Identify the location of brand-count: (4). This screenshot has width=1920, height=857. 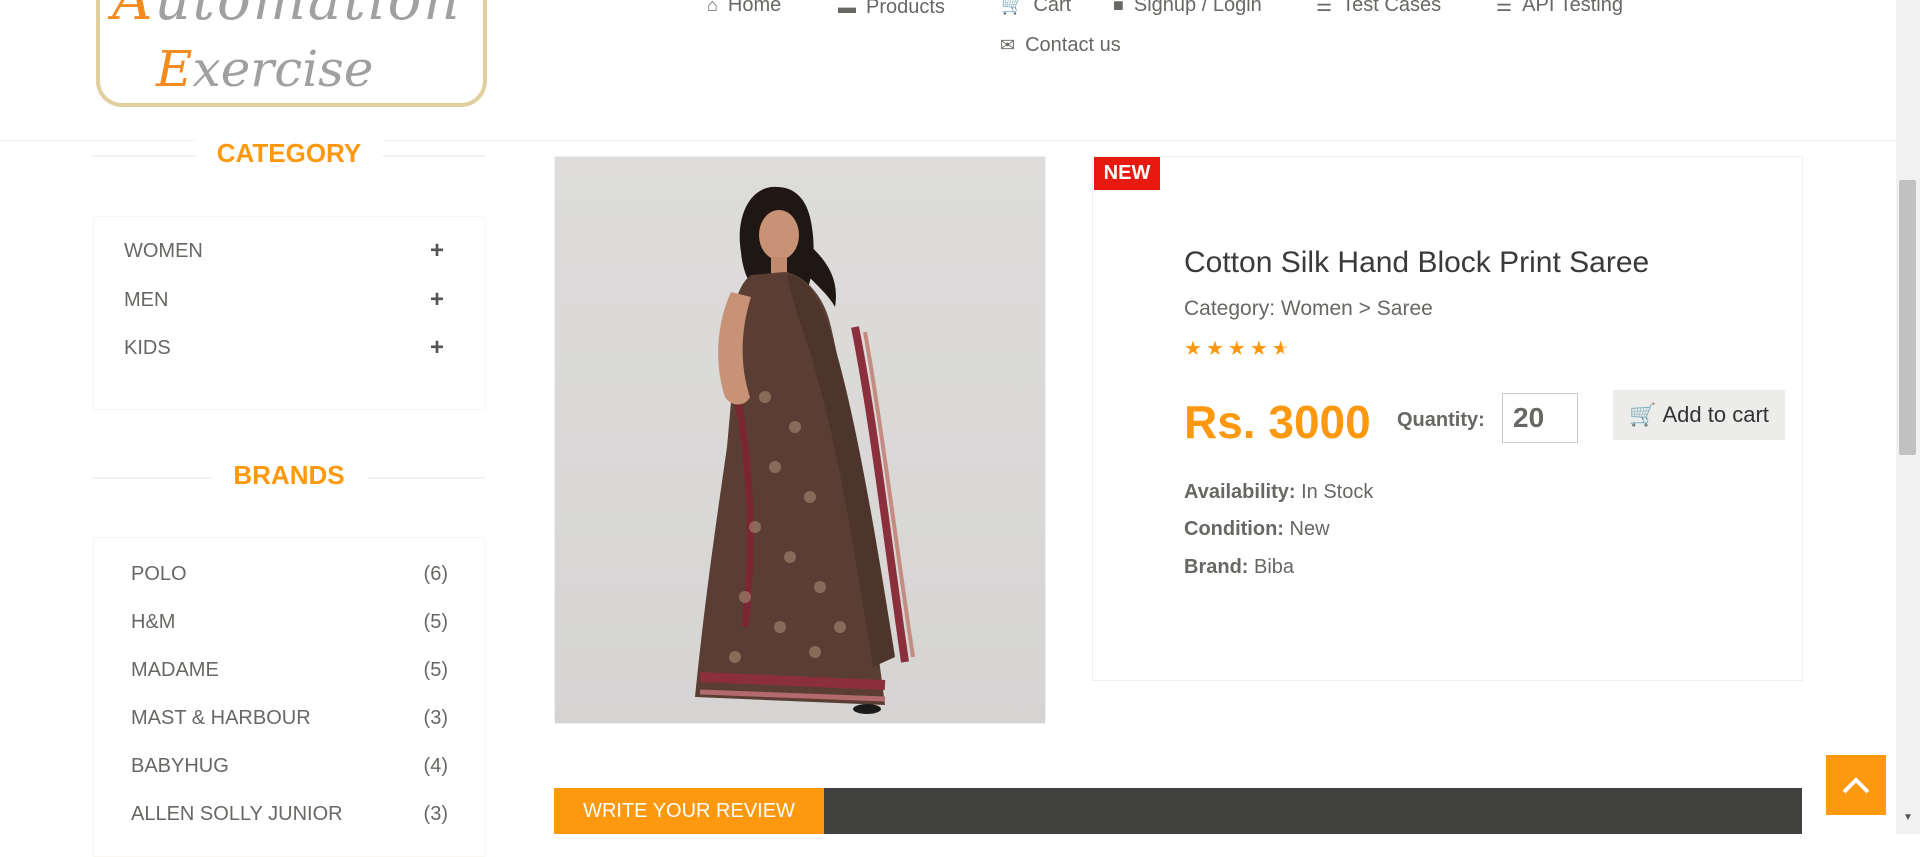
(435, 765).